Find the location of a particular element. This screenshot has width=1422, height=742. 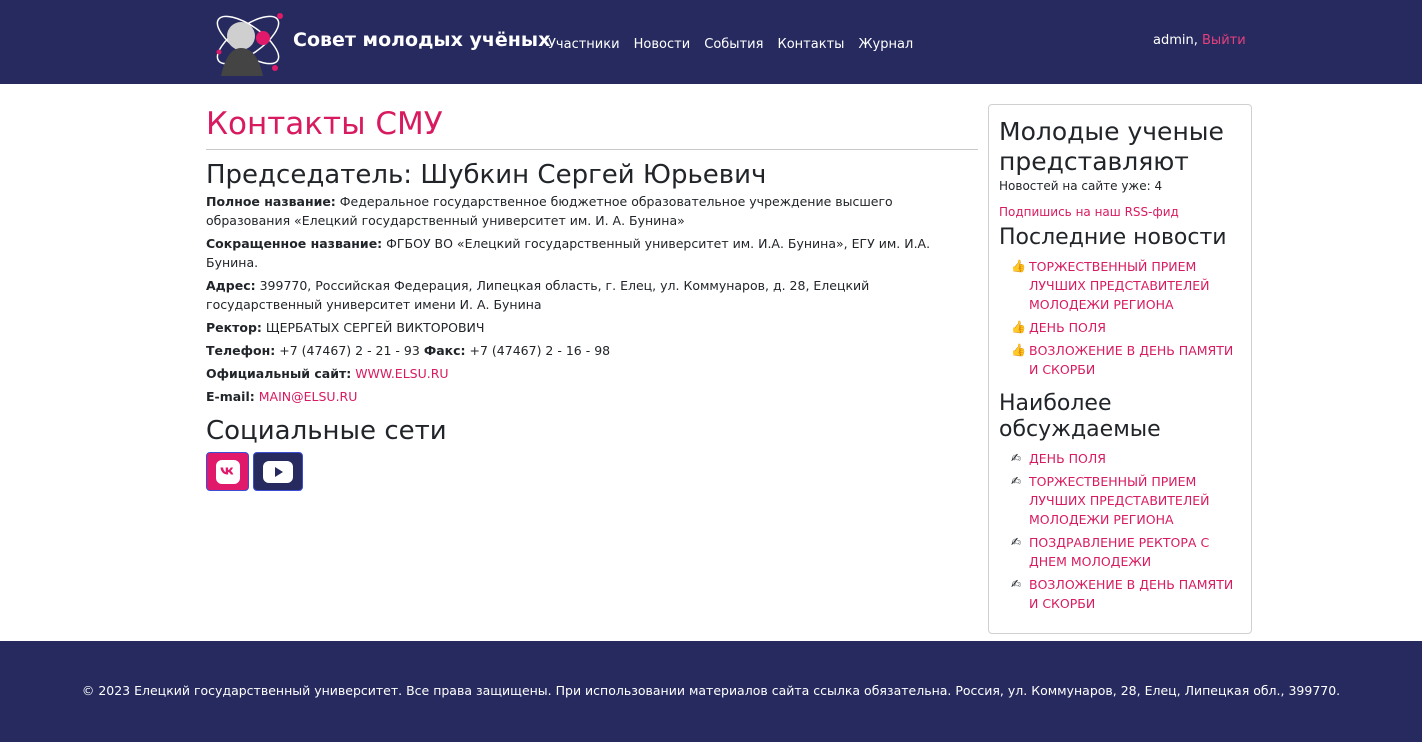

nav-contacts: Контакты is located at coordinates (811, 44).